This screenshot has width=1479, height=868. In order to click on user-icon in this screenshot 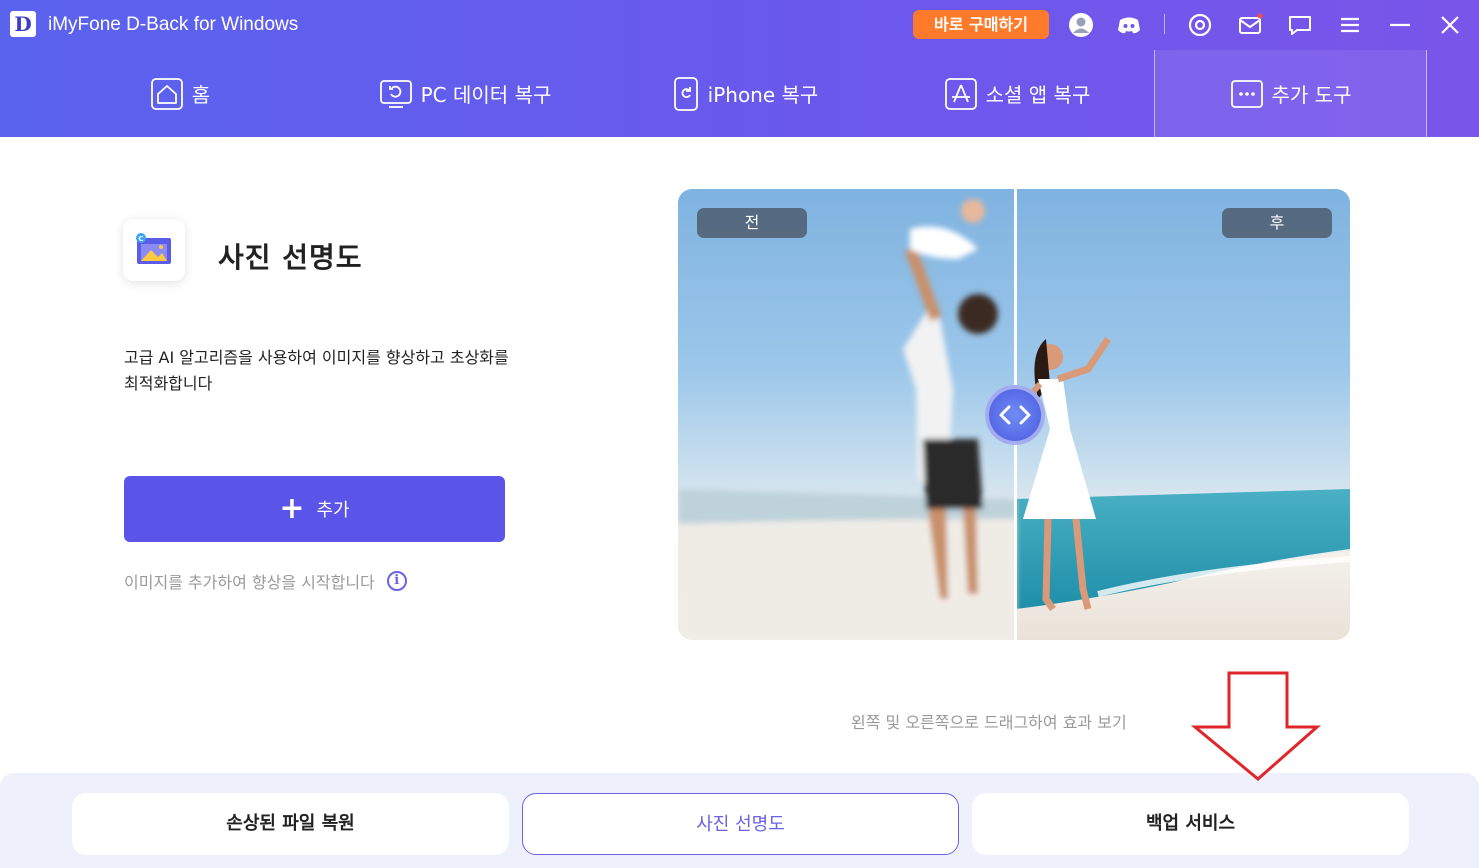, I will do `click(1081, 25)`.